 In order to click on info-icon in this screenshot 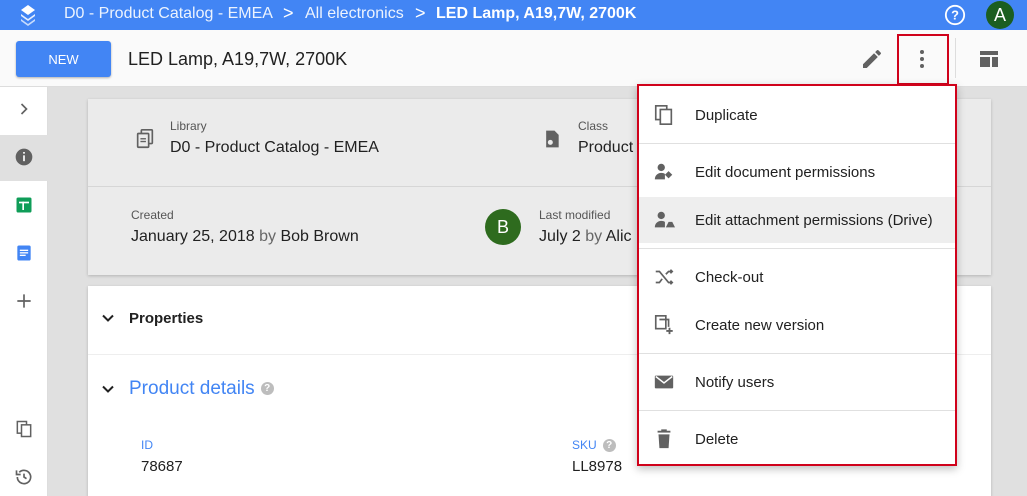, I will do `click(24, 157)`.